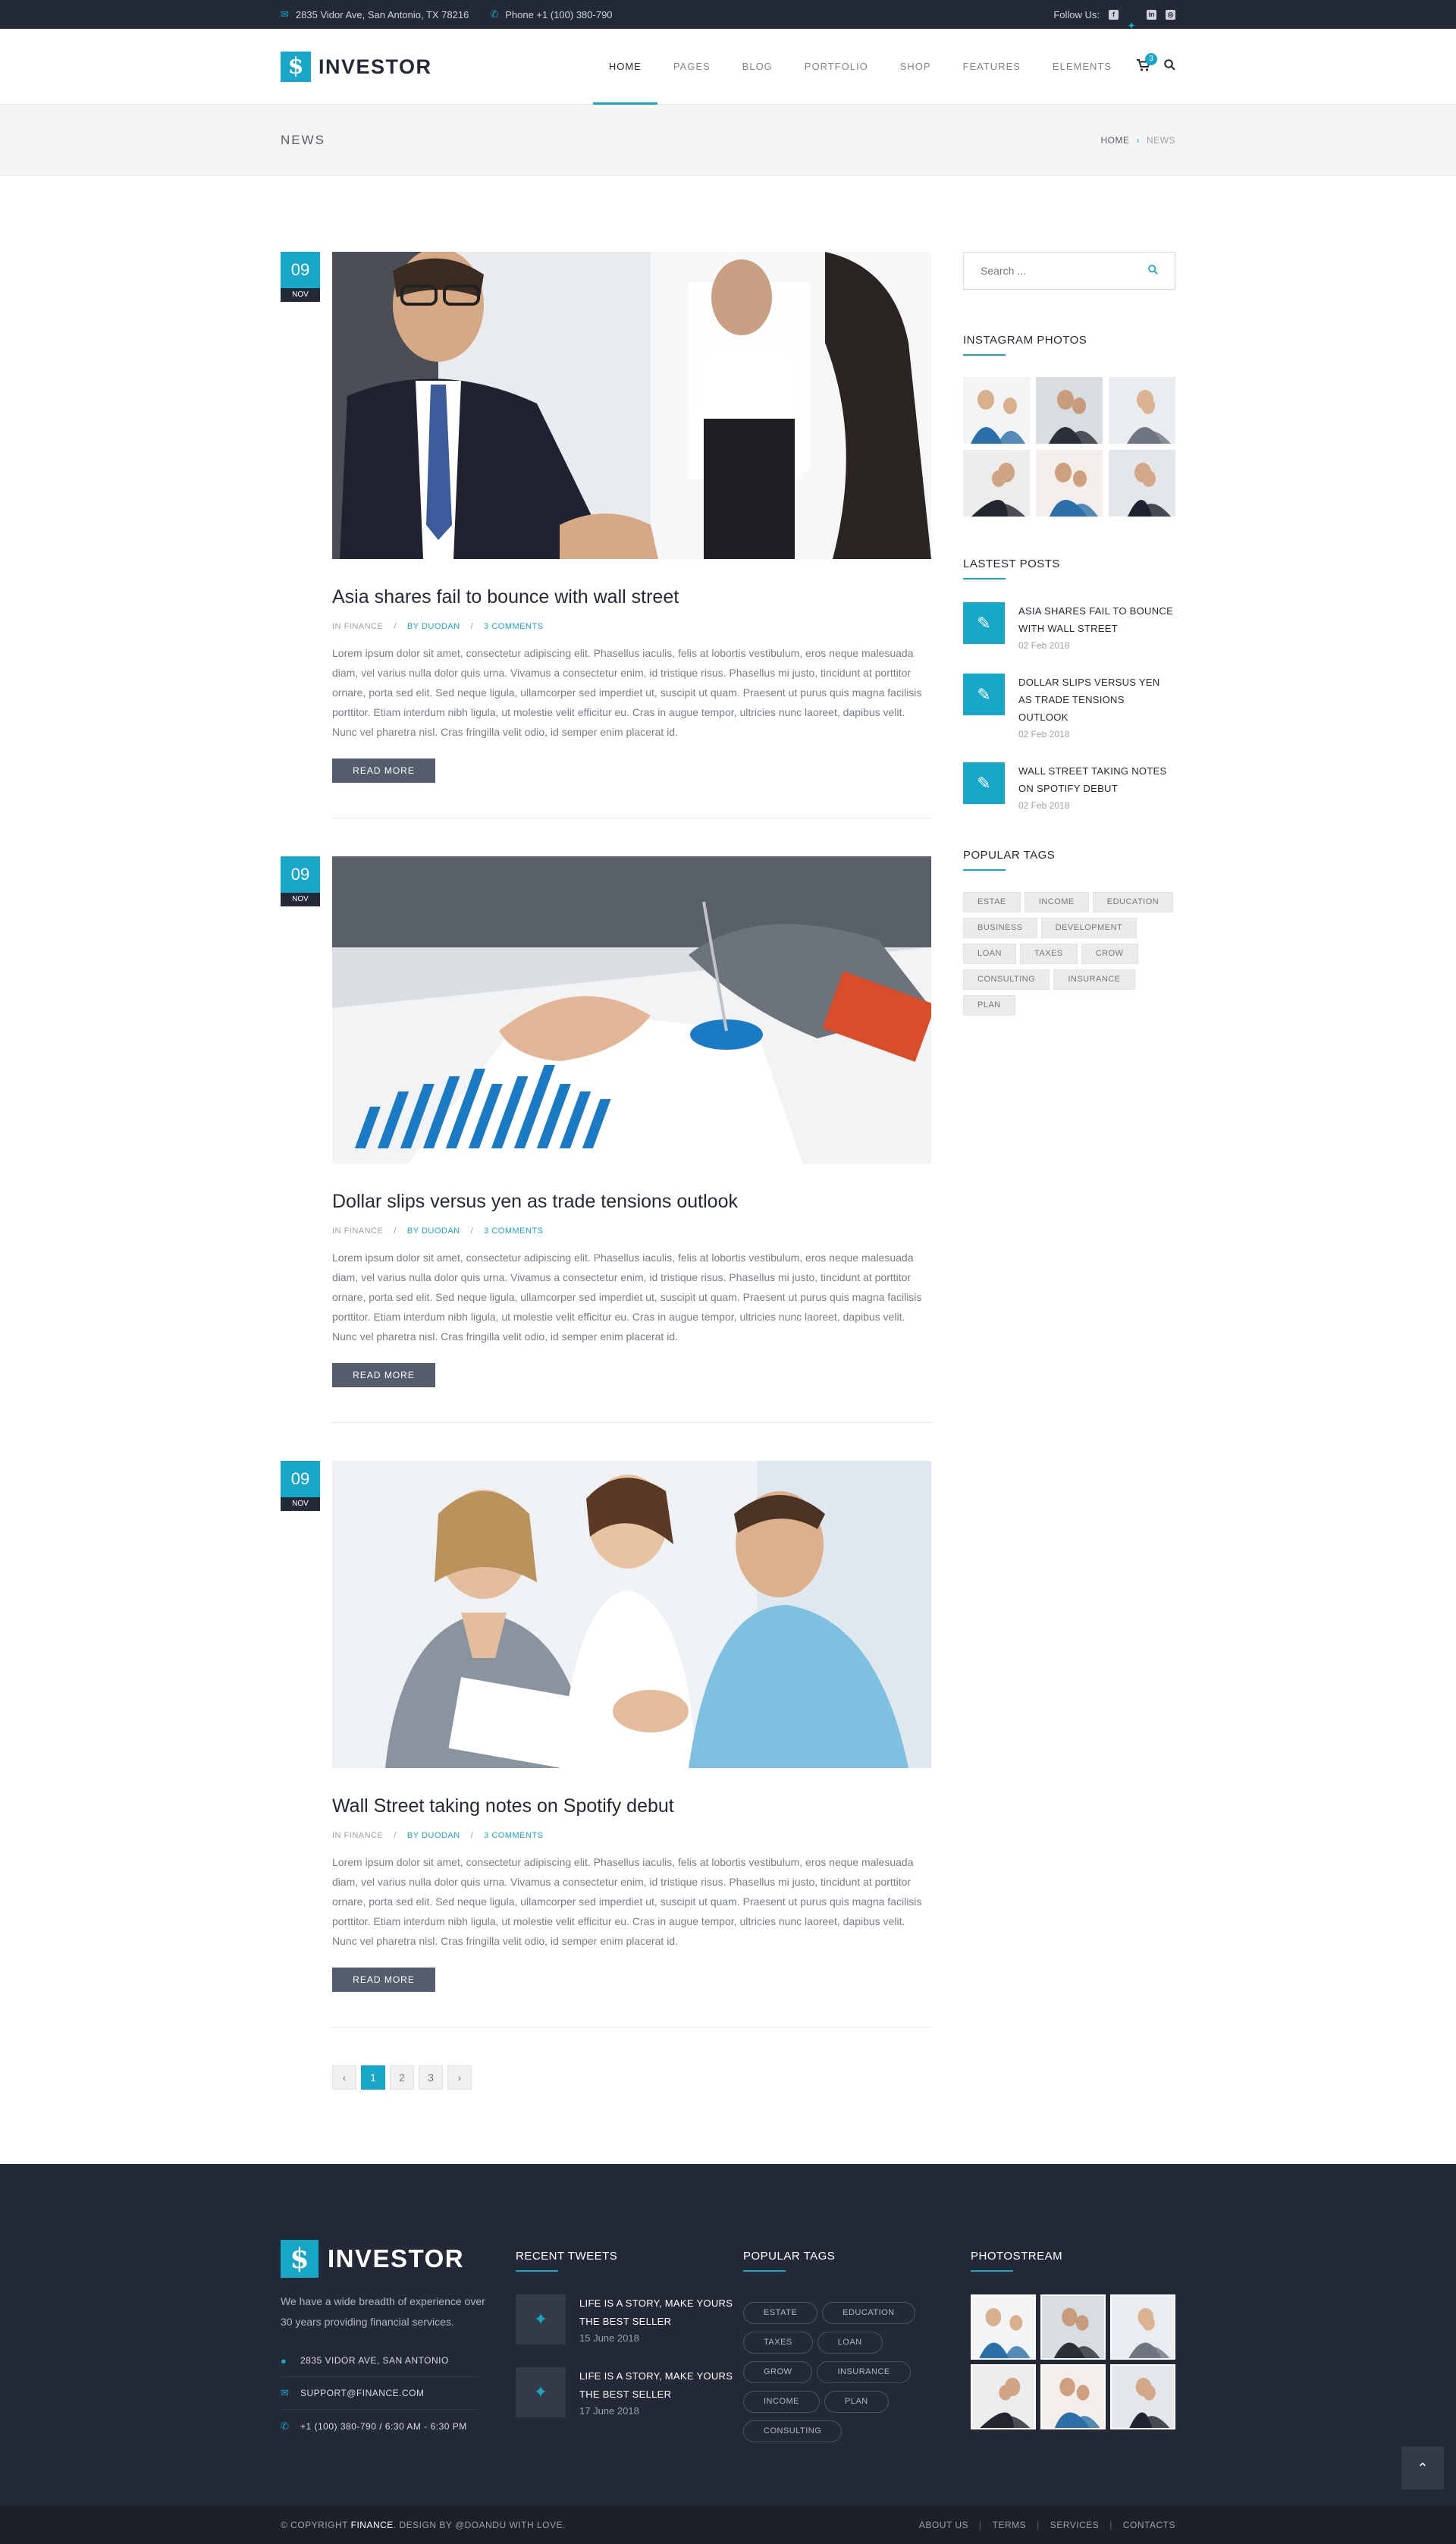 Image resolution: width=1456 pixels, height=2544 pixels. What do you see at coordinates (943, 2525) in the screenshot?
I see `footer-link-about-us: ABOUT US` at bounding box center [943, 2525].